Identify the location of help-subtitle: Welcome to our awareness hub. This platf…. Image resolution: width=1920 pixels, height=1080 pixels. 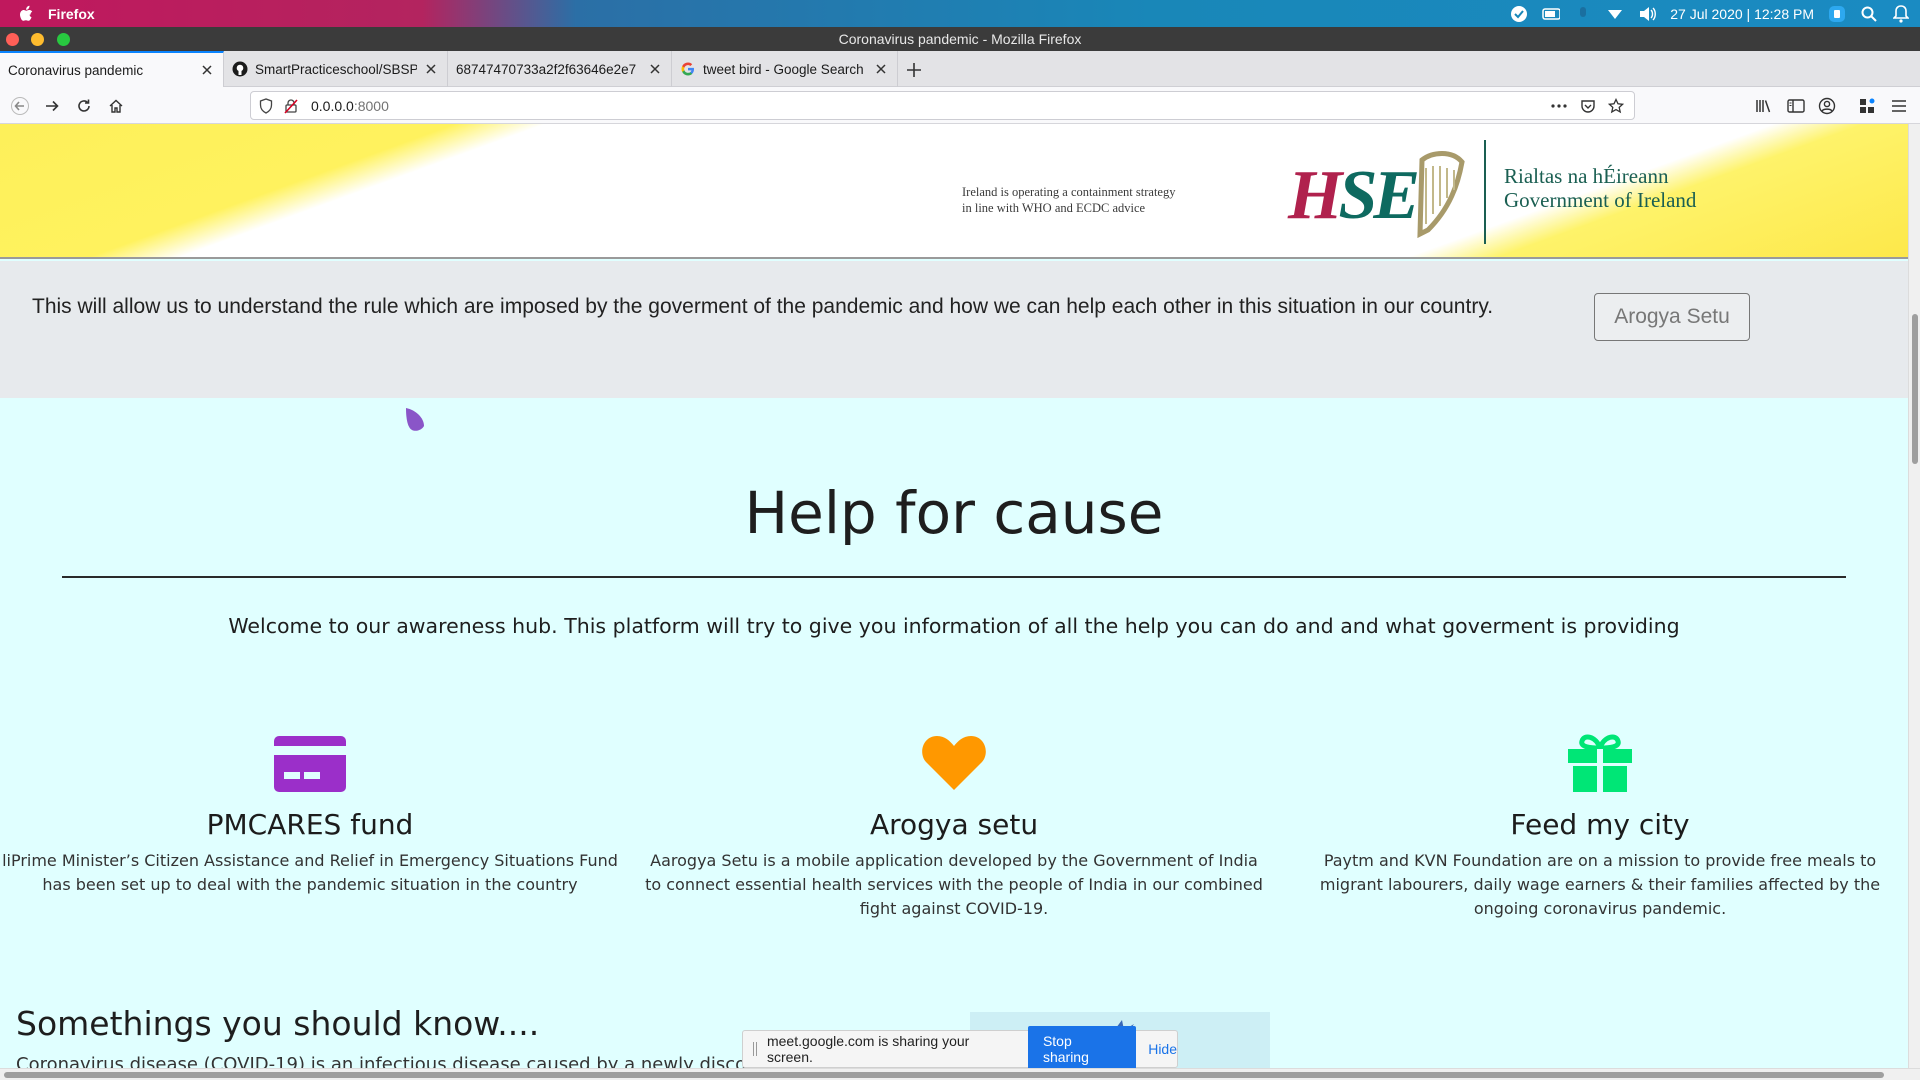
(954, 626).